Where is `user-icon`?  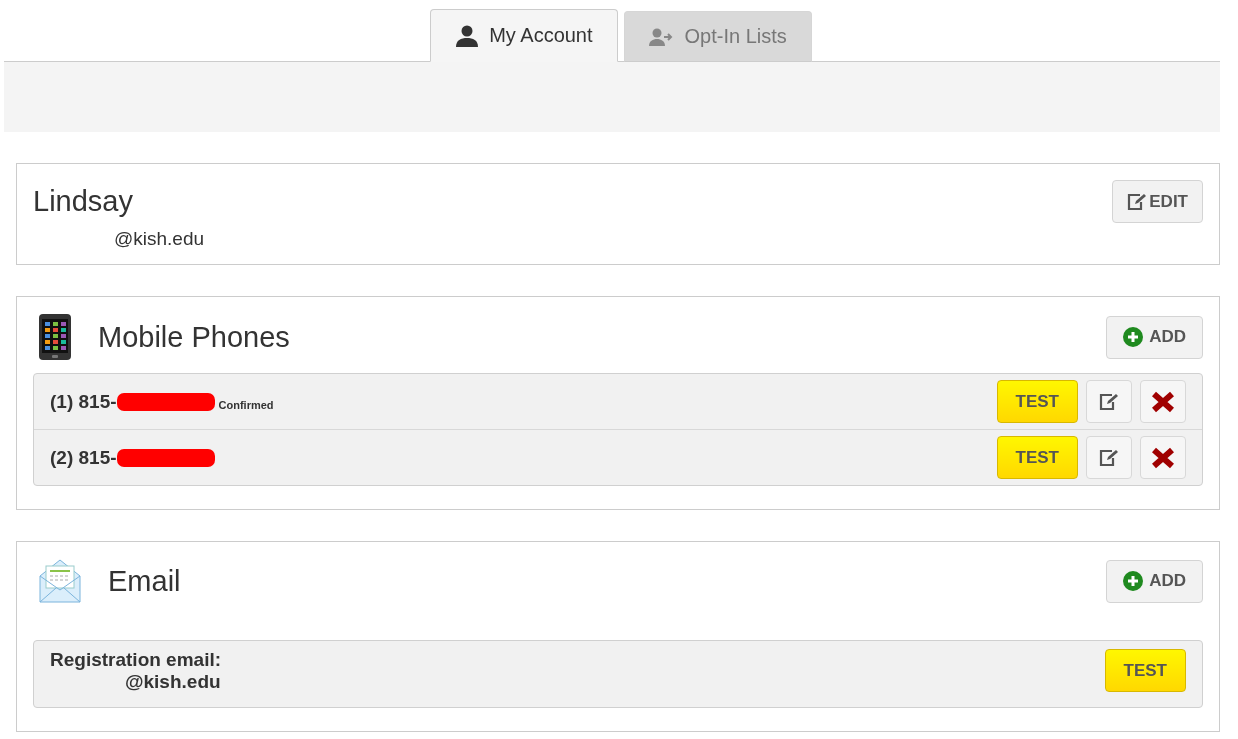
user-icon is located at coordinates (467, 35).